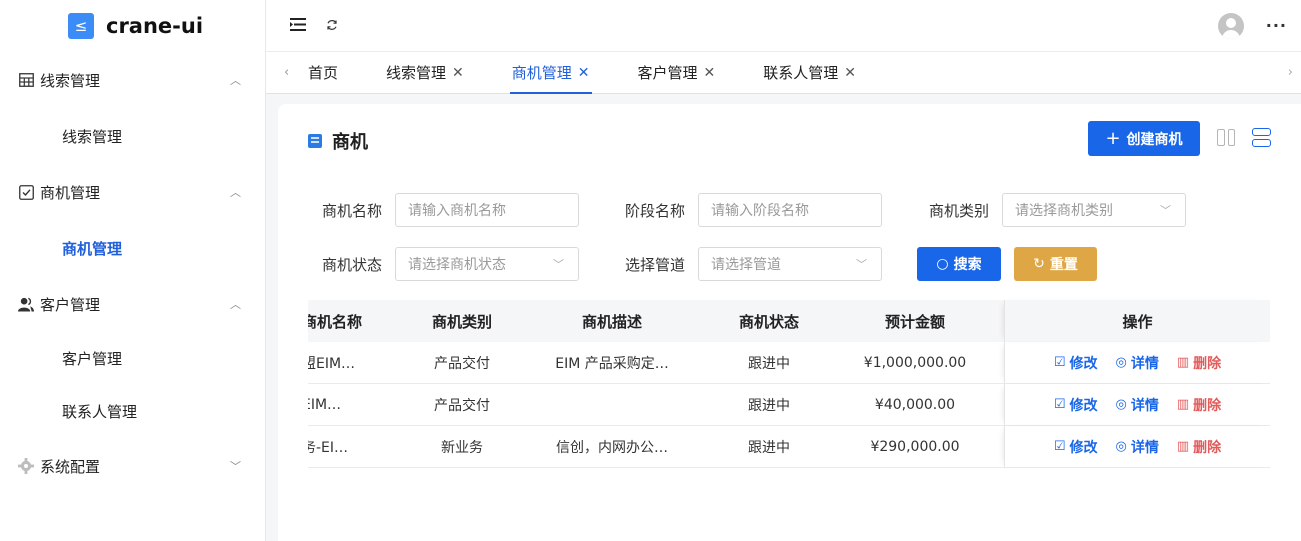  Describe the element at coordinates (809, 73) in the screenshot. I see `tab-contacts: 联系人管理 ✕` at that location.